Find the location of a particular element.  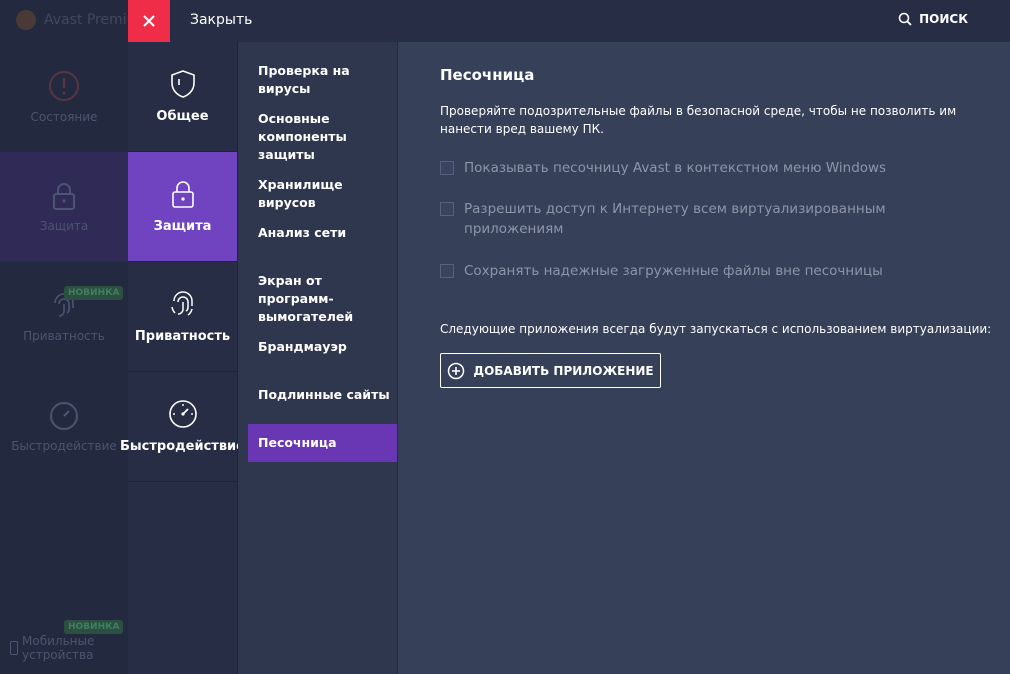

close-label: Закрыть is located at coordinates (221, 20).